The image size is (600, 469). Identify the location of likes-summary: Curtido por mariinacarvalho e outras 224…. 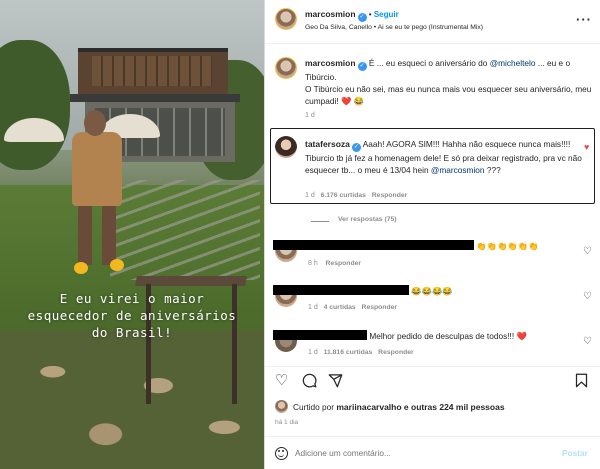
(399, 407).